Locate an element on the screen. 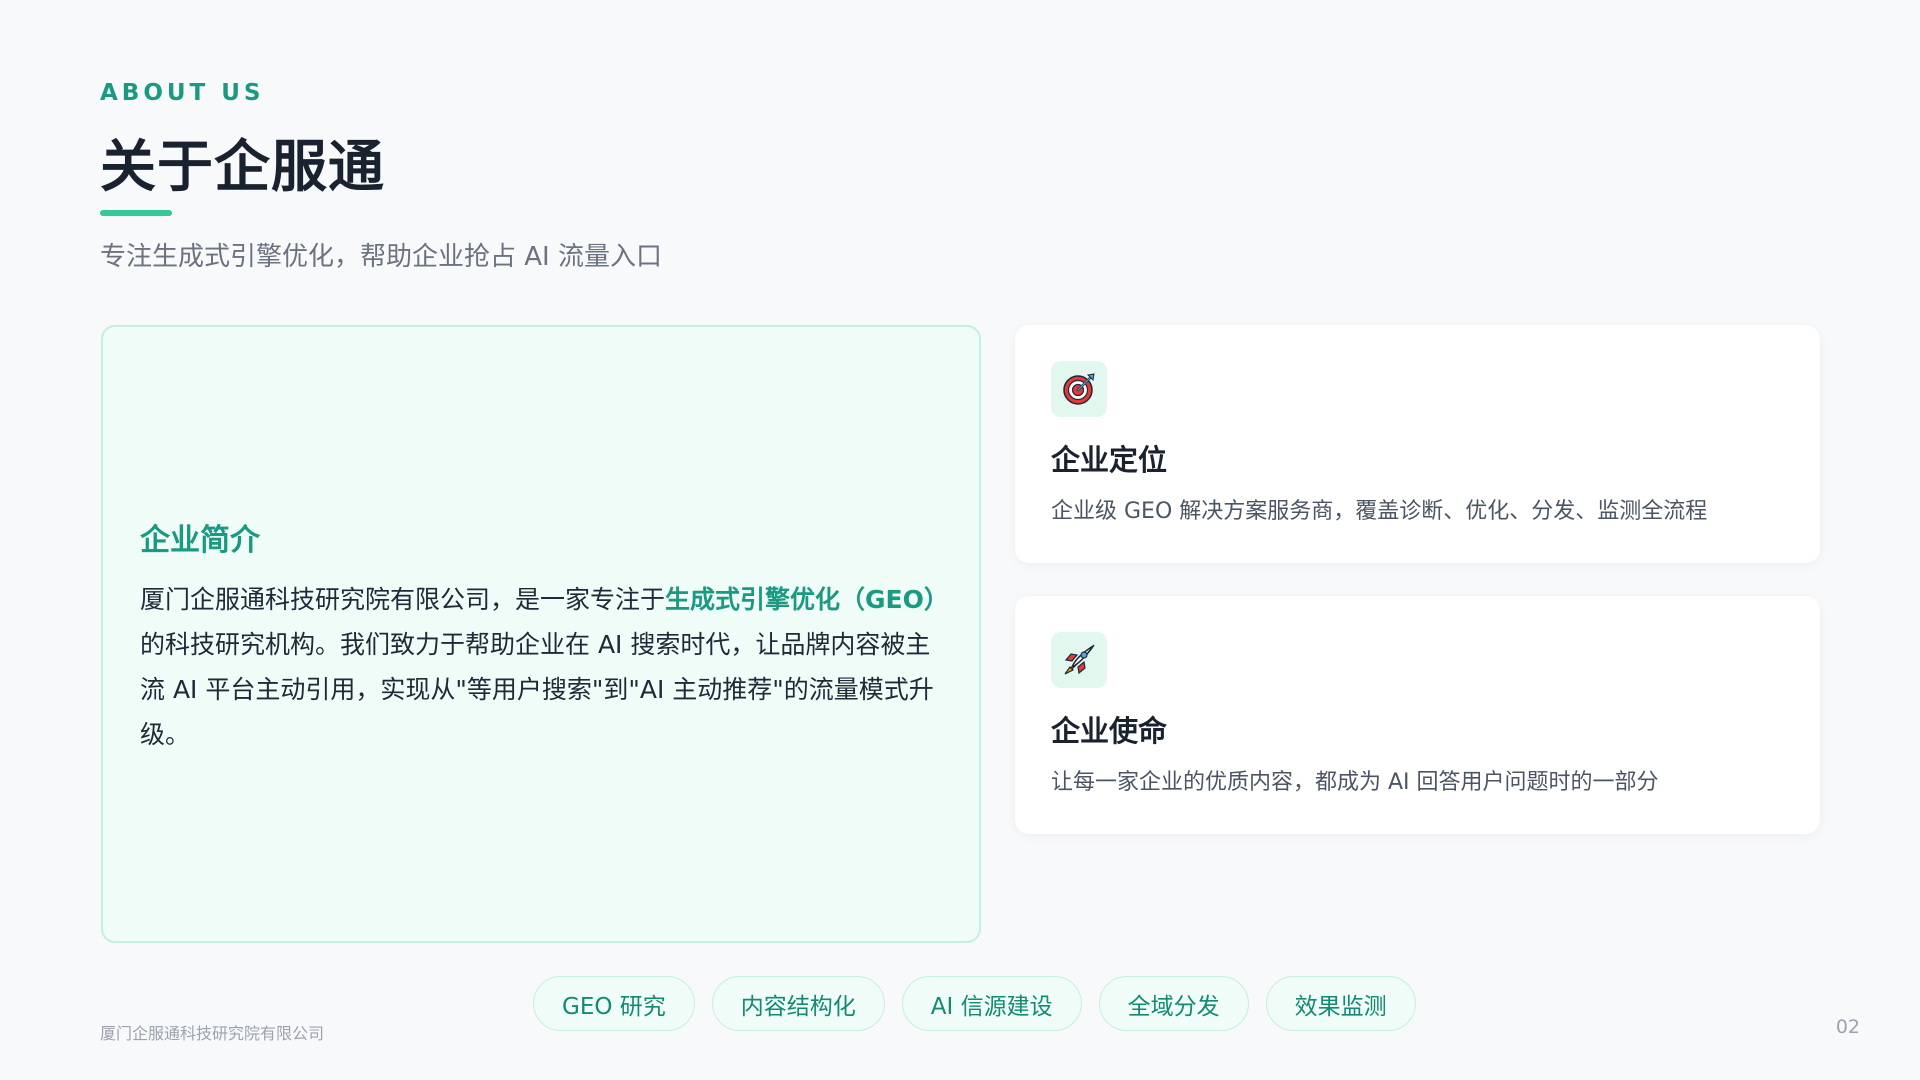  tag-omni-distribution: 全域分发 is located at coordinates (1173, 1003).